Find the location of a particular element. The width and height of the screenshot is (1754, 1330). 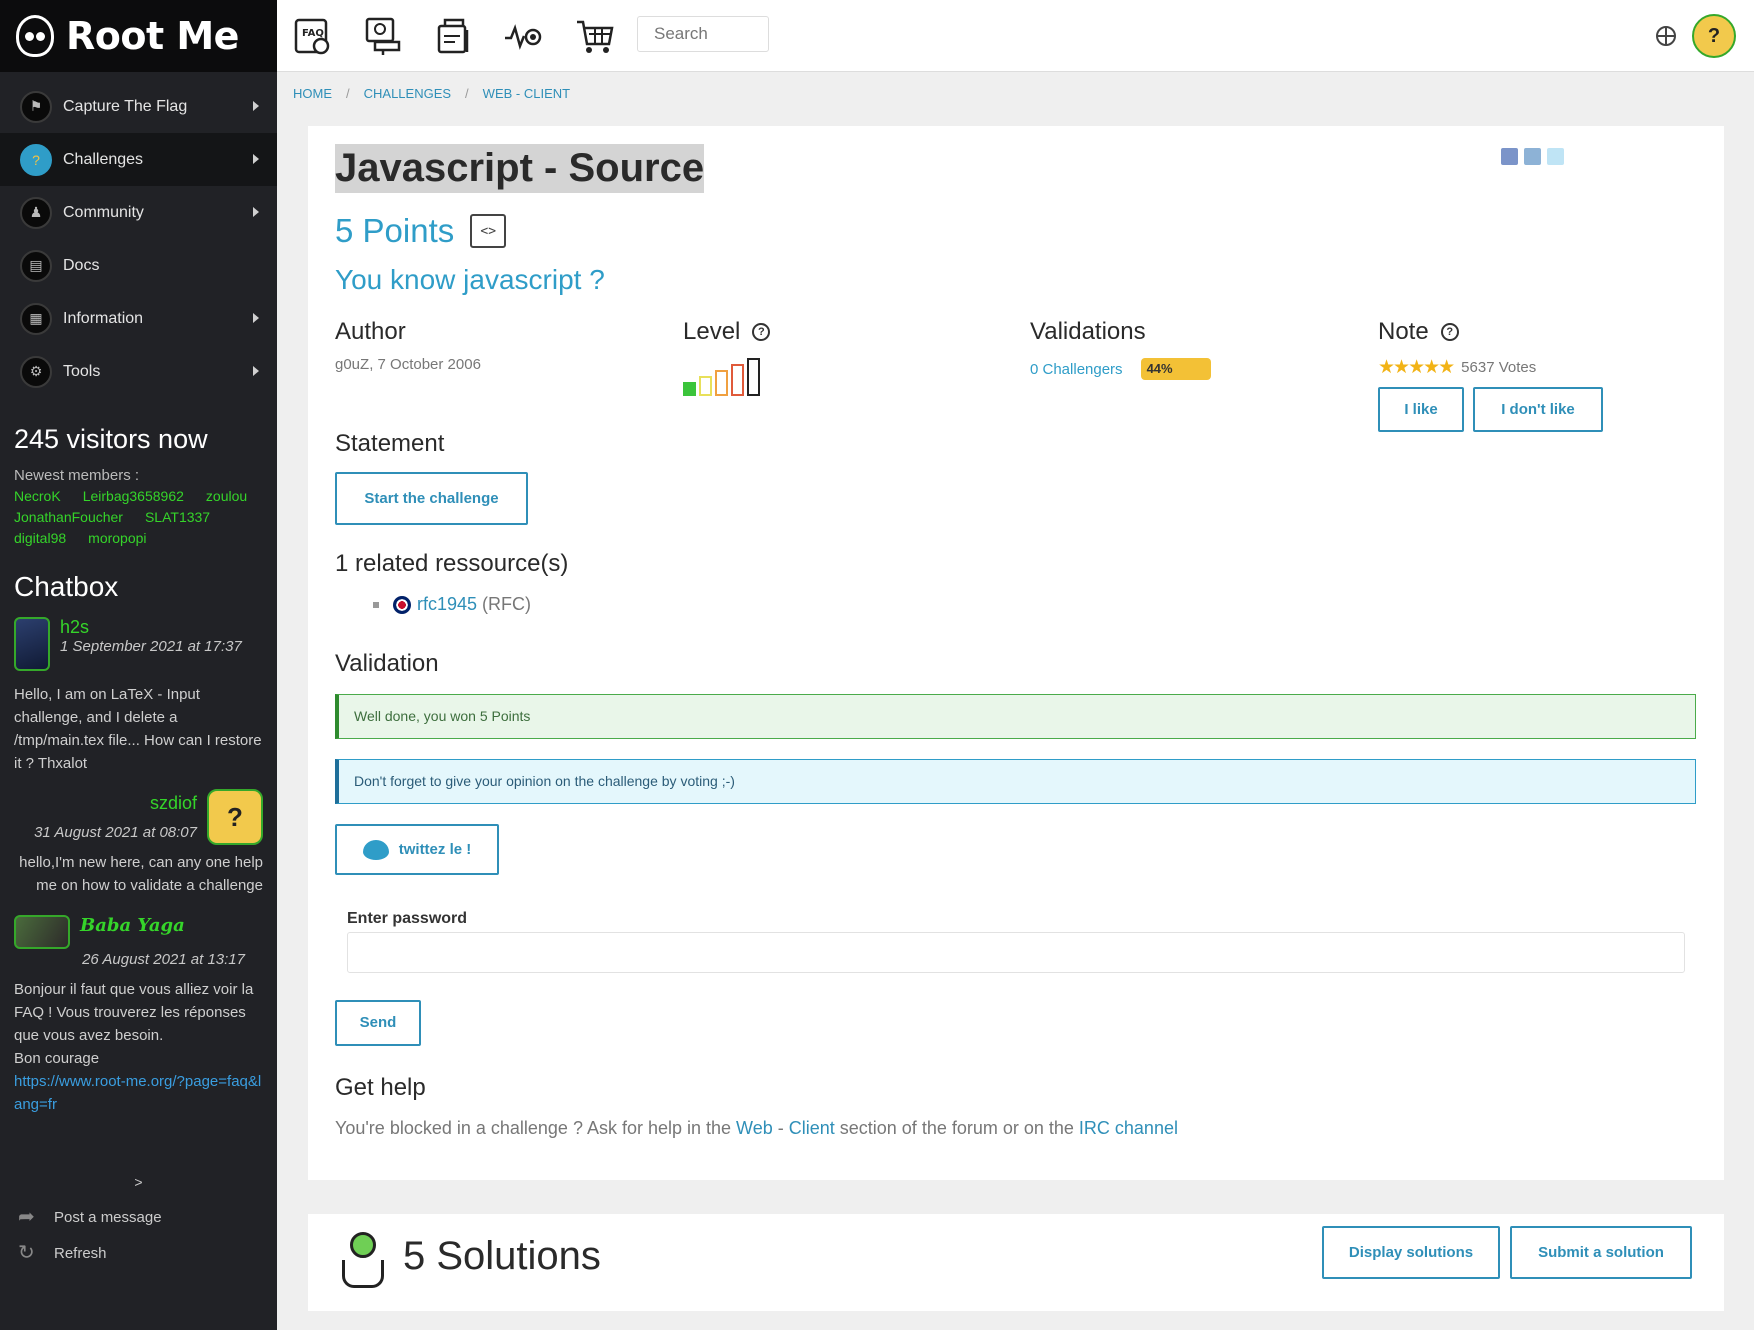

post-message-button: ➦ Post a message is located at coordinates (138, 1217).